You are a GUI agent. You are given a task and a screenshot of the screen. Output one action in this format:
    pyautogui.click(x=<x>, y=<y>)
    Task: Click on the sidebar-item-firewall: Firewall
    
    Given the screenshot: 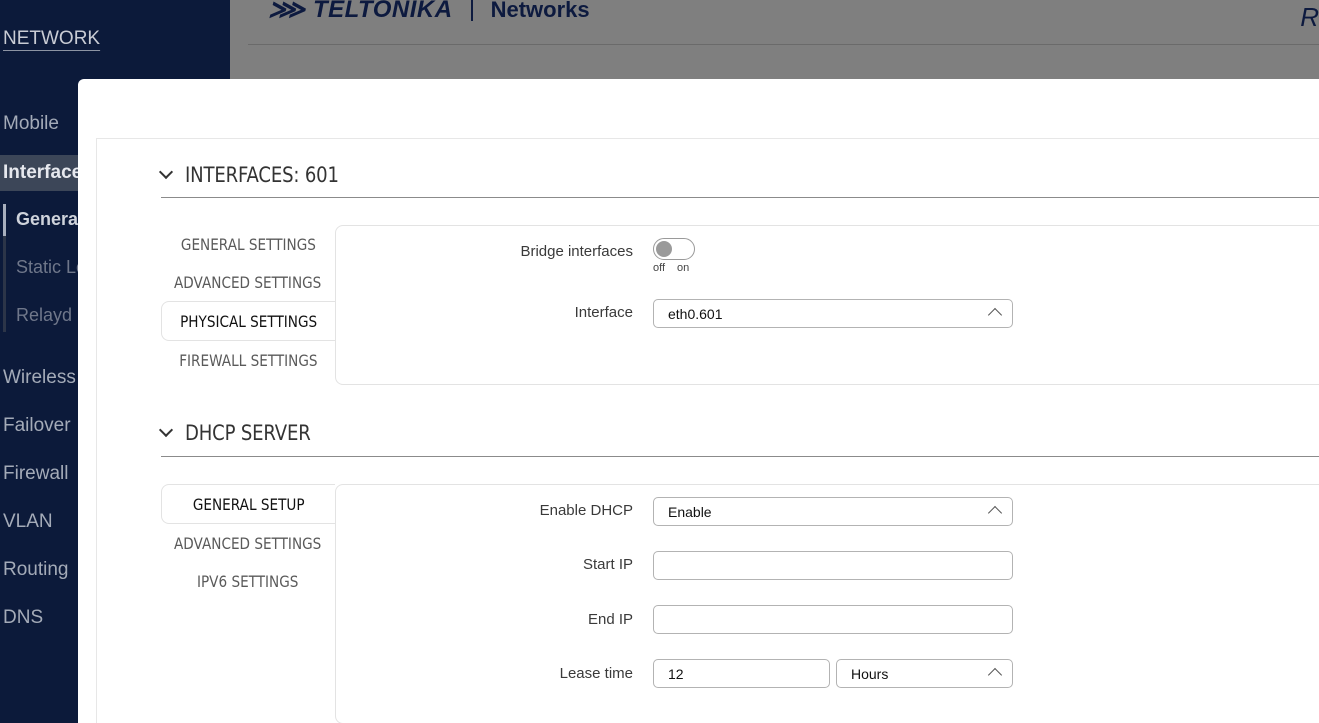 What is the action you would take?
    pyautogui.click(x=35, y=474)
    